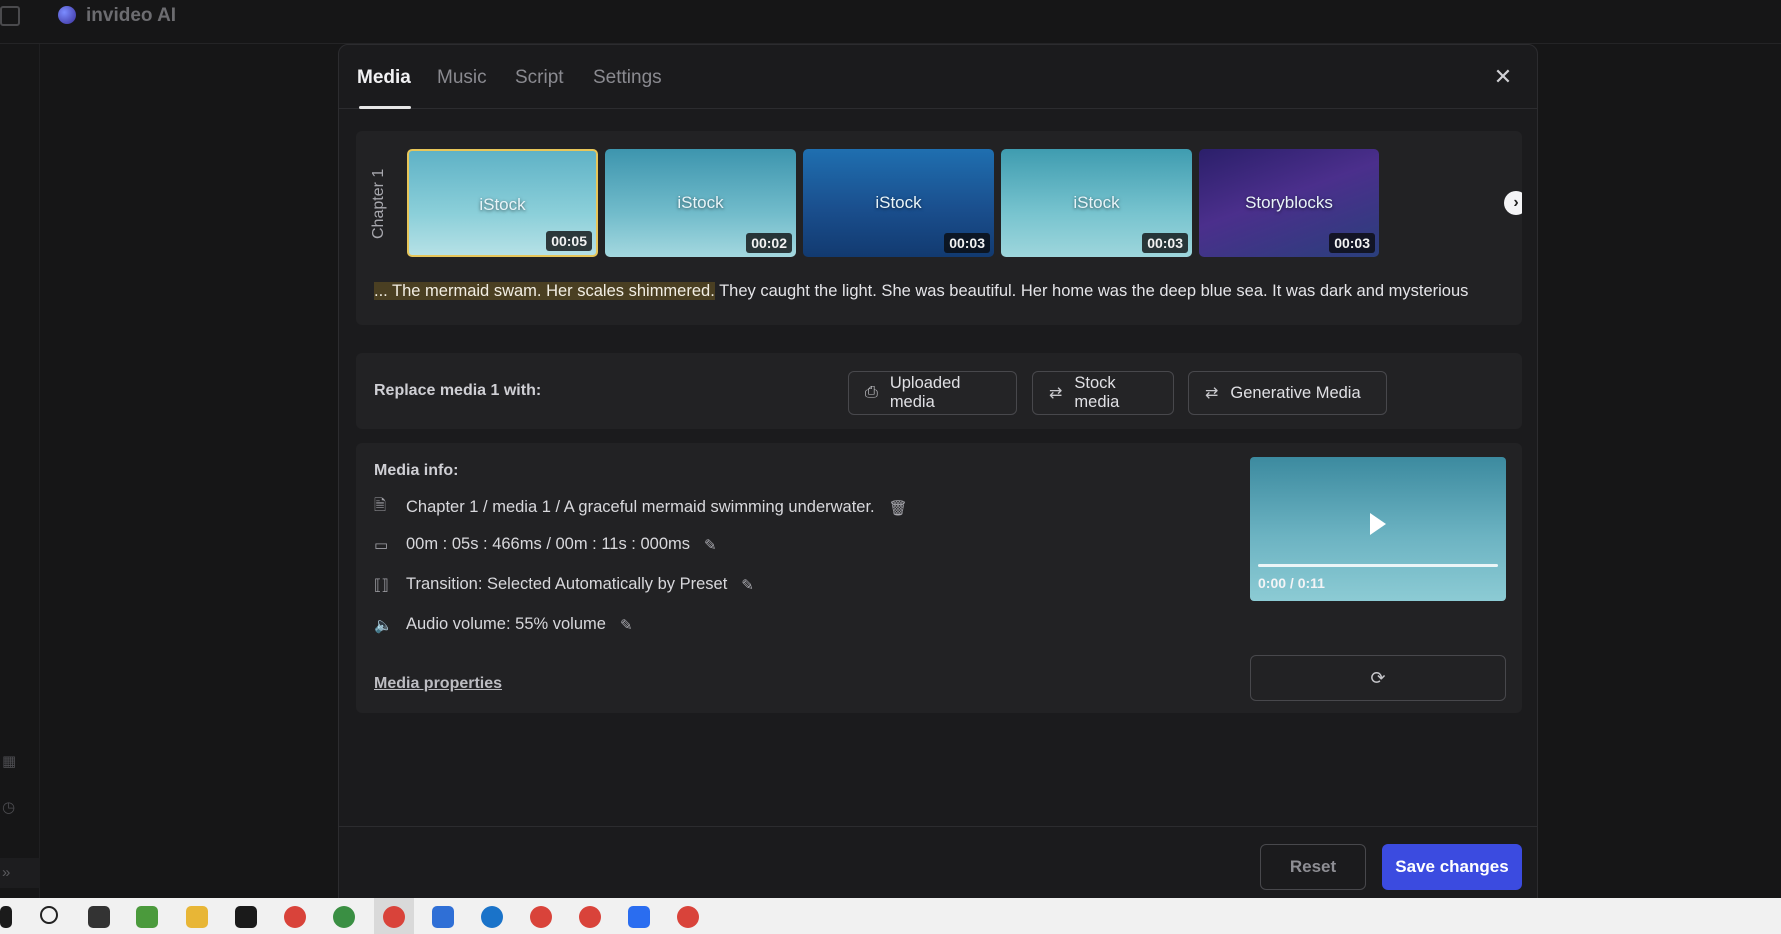  What do you see at coordinates (871, 392) in the screenshot?
I see `upload-file-icon: ⎙` at bounding box center [871, 392].